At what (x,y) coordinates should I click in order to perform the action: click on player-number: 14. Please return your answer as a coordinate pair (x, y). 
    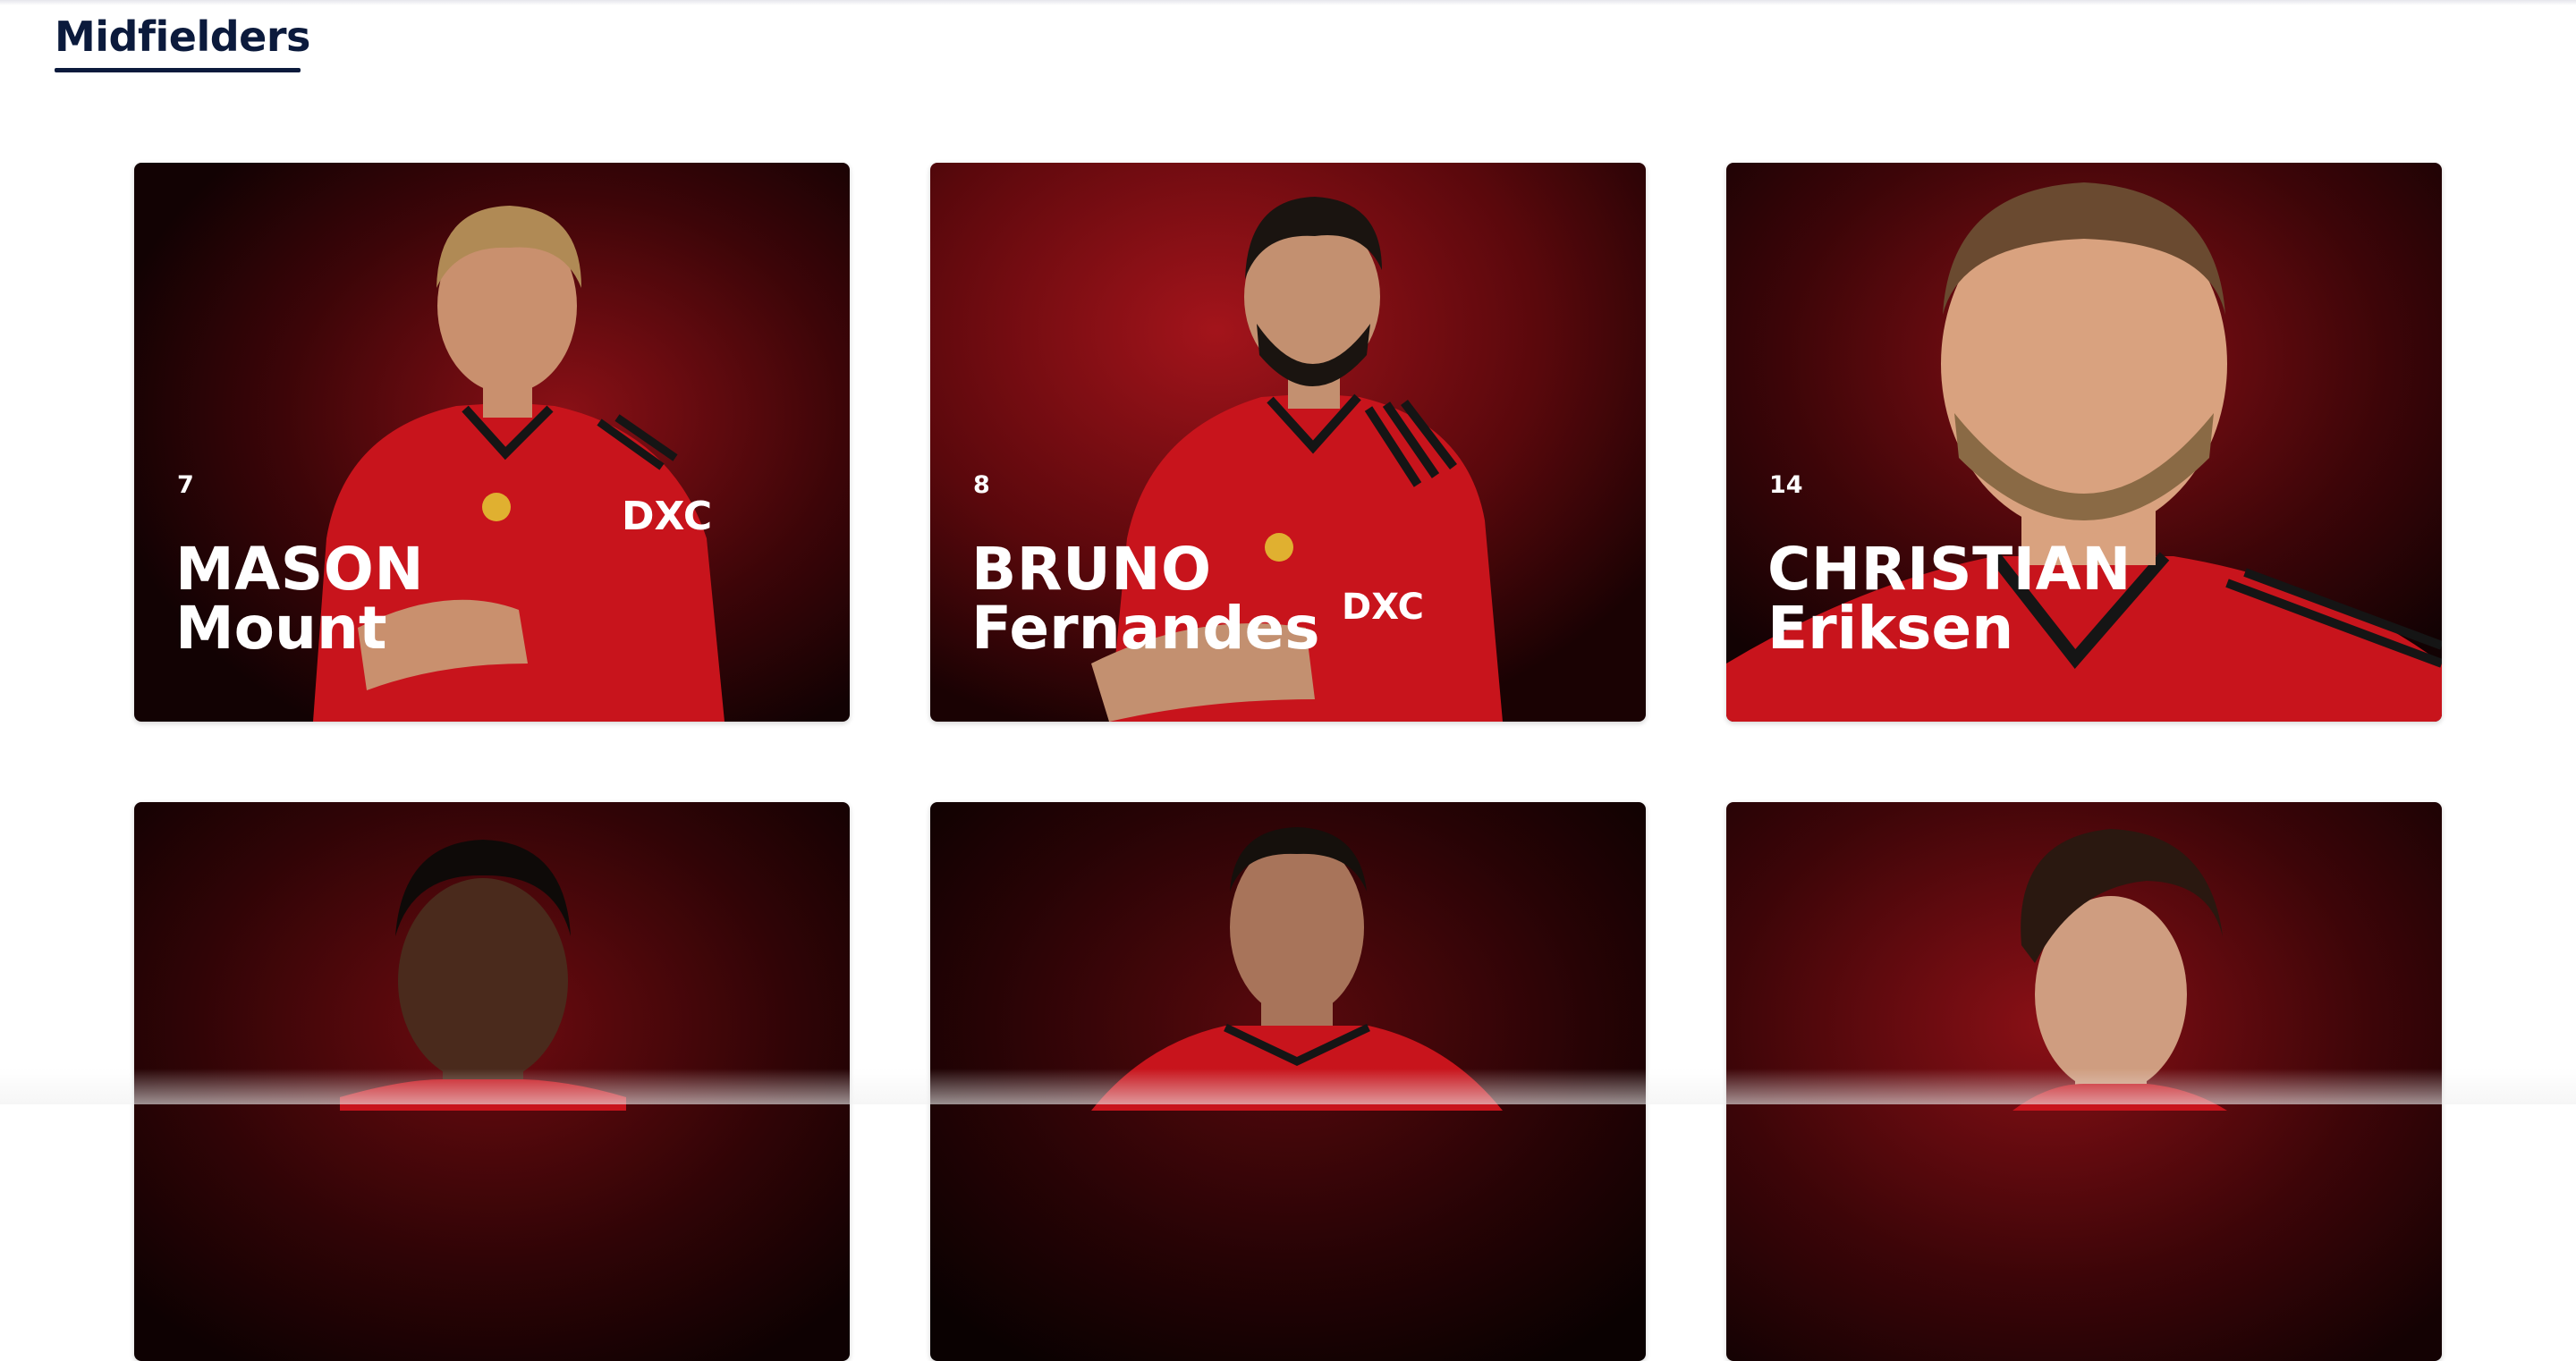
    Looking at the image, I should click on (1786, 485).